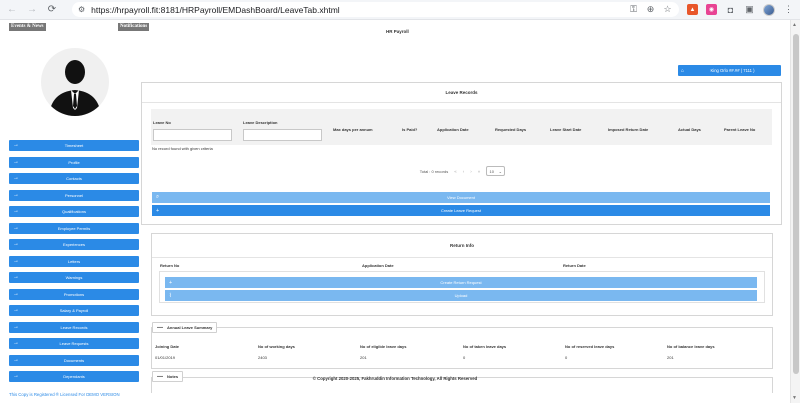 The height and width of the screenshot is (403, 800). I want to click on notifications-tab: Notifications, so click(134, 27).